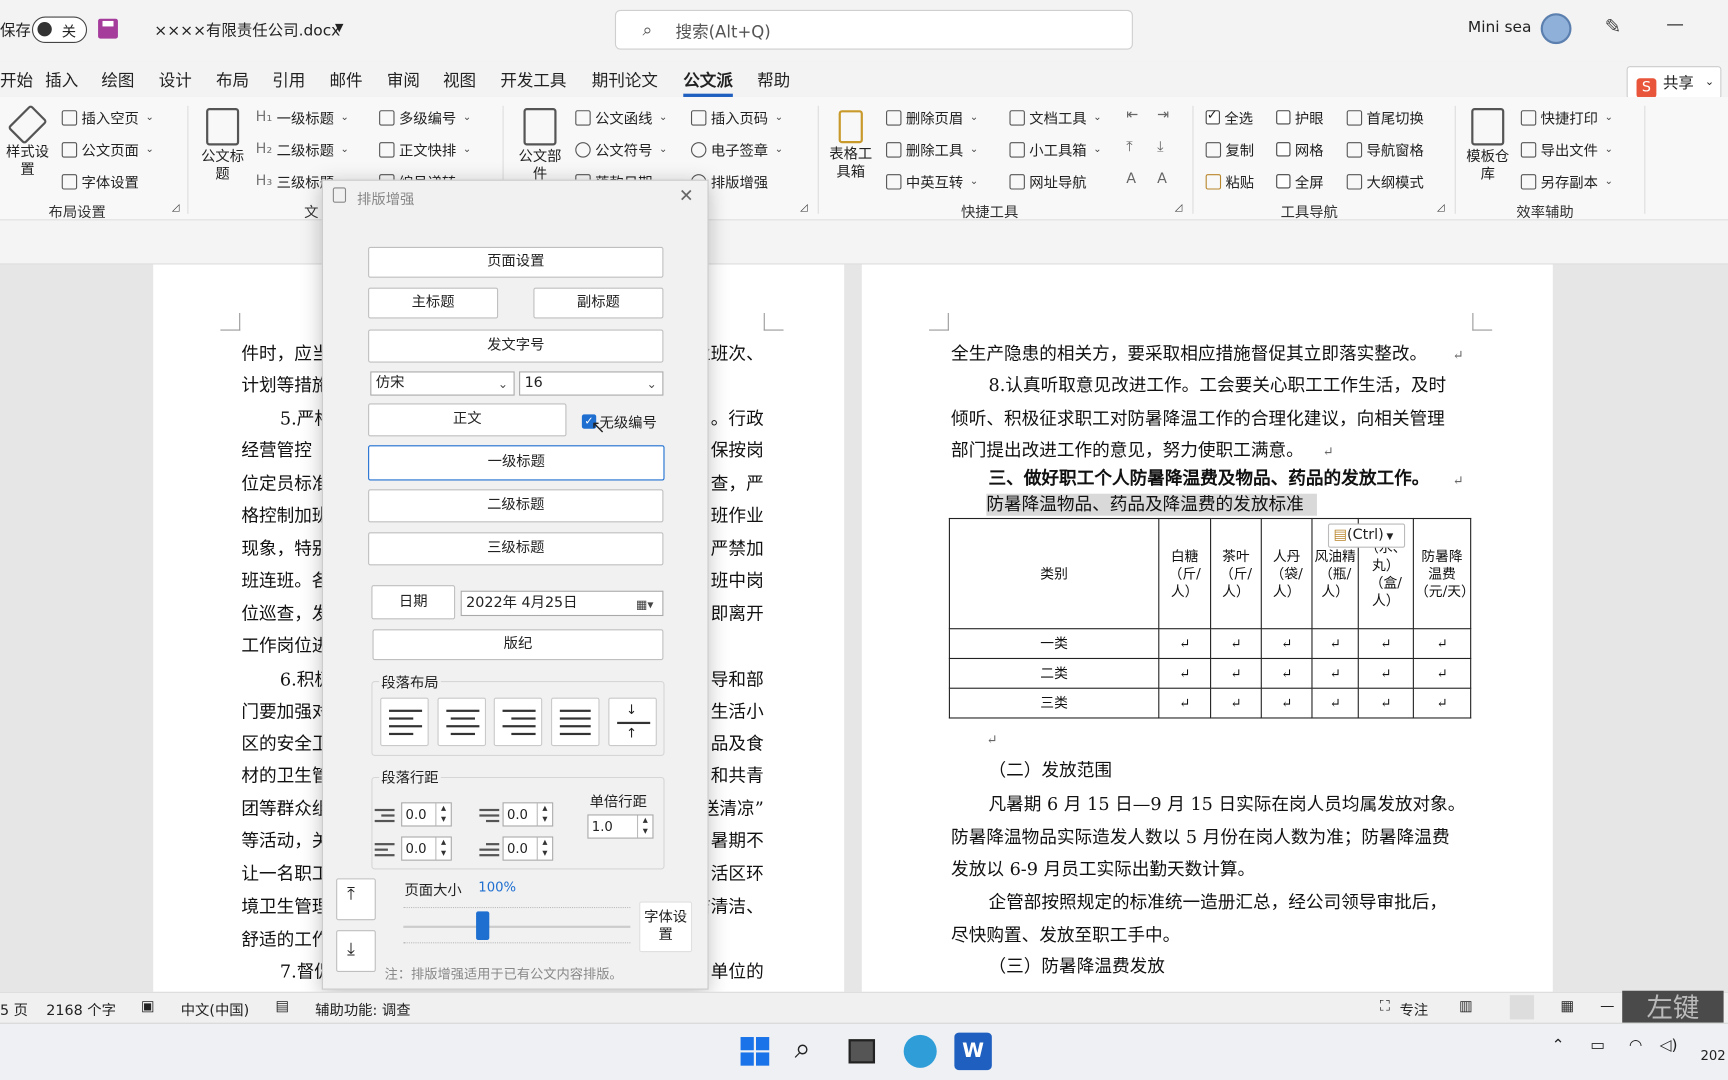 The image size is (1728, 1080). Describe the element at coordinates (932, 117) in the screenshot. I see `delete-header-button: 删除页眉 ⌄` at that location.